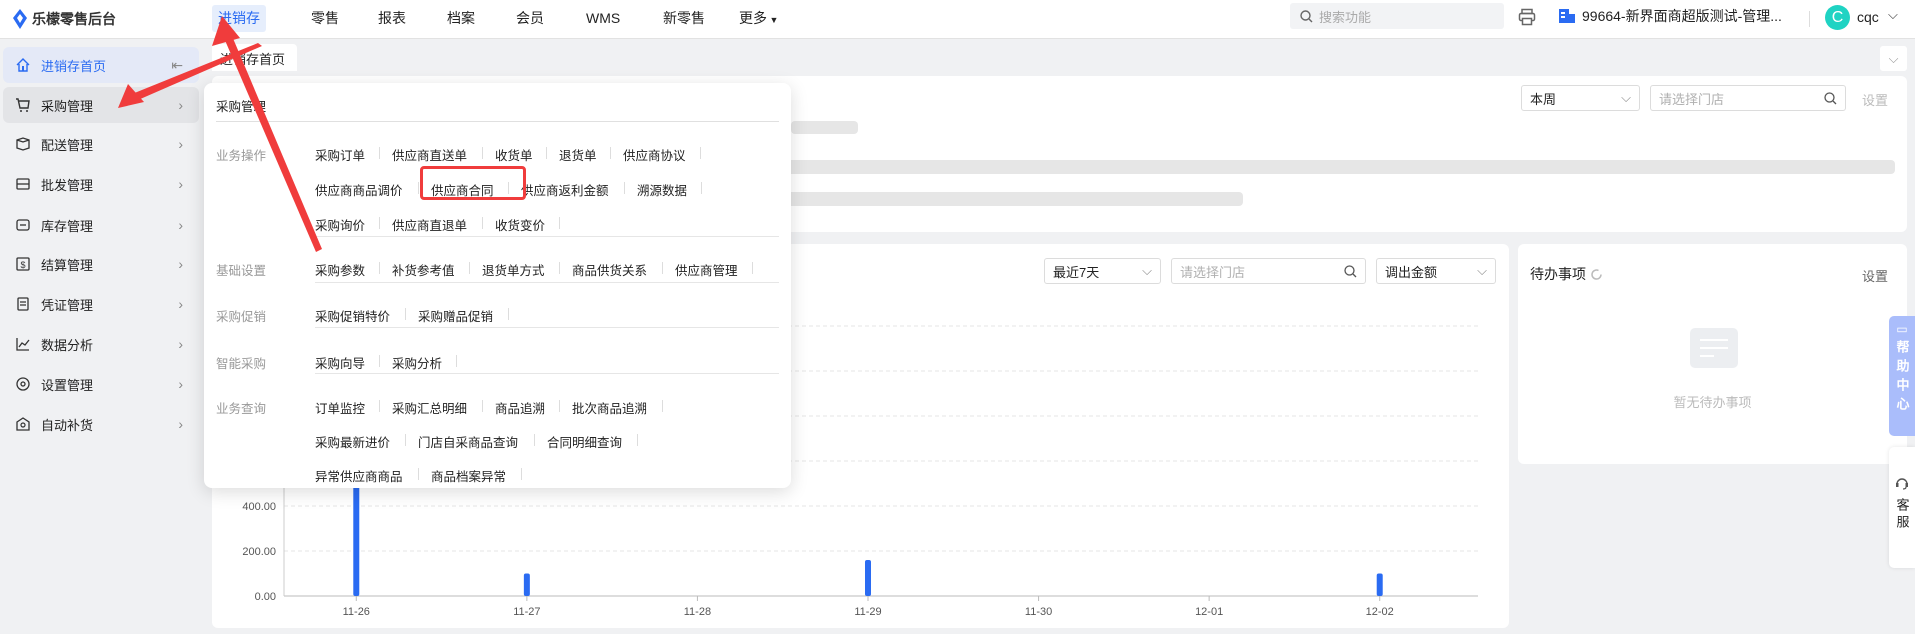 The width and height of the screenshot is (1915, 634). What do you see at coordinates (684, 18) in the screenshot?
I see `nav-new-retail: 新零售` at bounding box center [684, 18].